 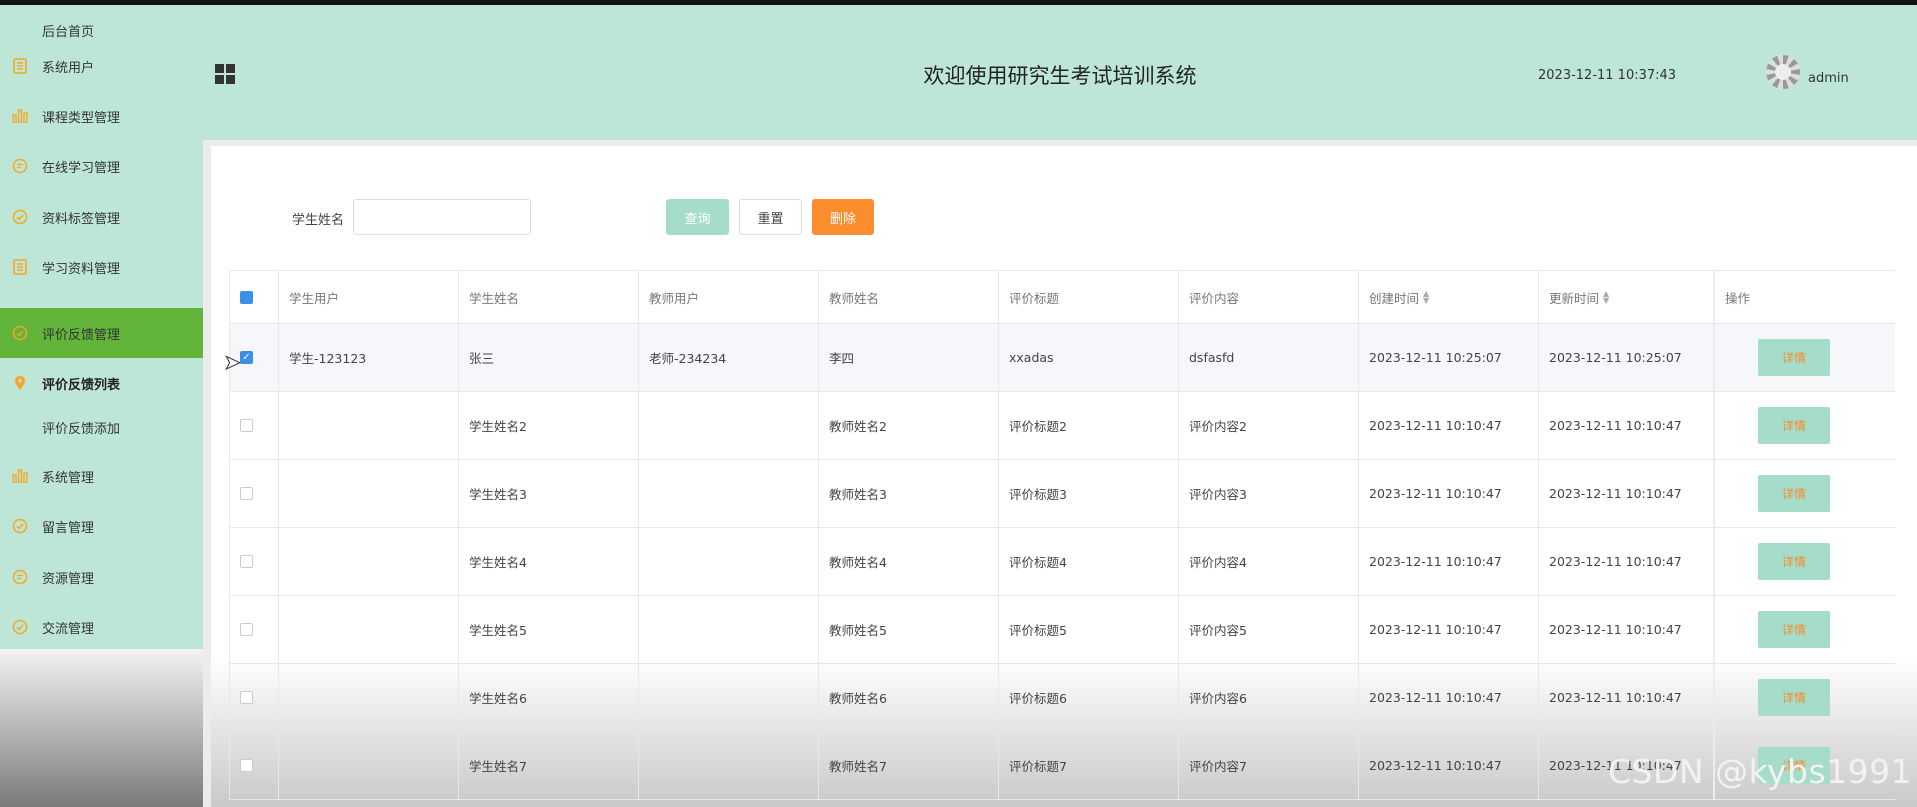 What do you see at coordinates (101, 627) in the screenshot?
I see `sidebar-item-exchange: 交流管理` at bounding box center [101, 627].